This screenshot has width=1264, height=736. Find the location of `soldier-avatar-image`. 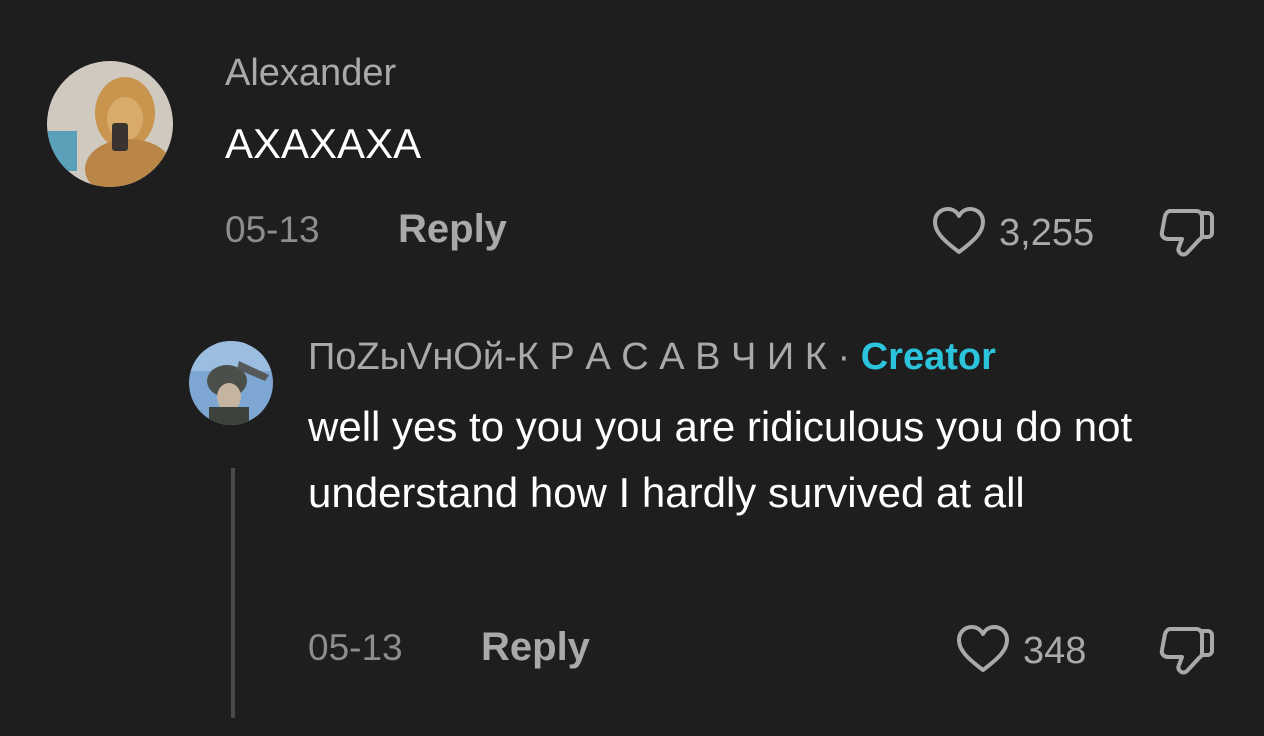

soldier-avatar-image is located at coordinates (231, 383).